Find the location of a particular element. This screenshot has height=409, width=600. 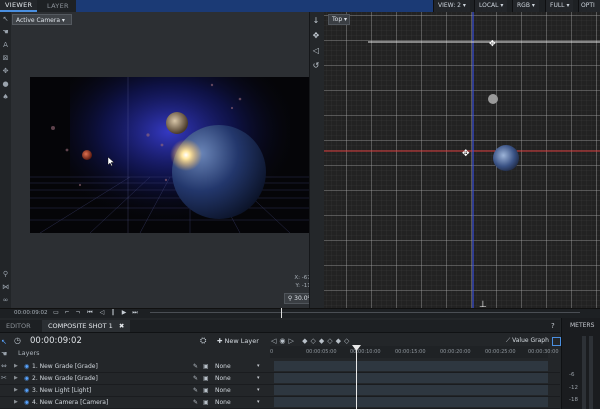

transform-icon: ⊠ is located at coordinates (5, 58).